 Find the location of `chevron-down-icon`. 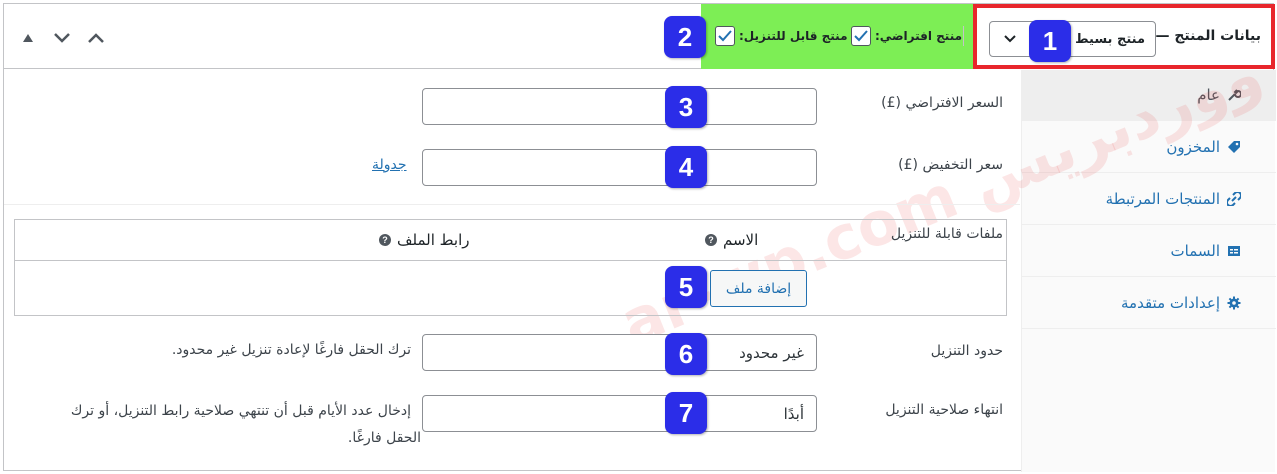

chevron-down-icon is located at coordinates (1010, 39).